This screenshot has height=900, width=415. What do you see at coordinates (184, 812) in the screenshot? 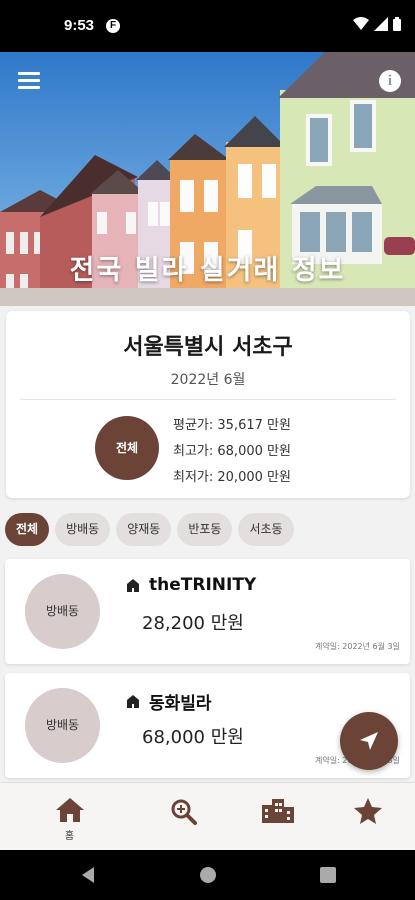
I see `search-zoom-icon` at bounding box center [184, 812].